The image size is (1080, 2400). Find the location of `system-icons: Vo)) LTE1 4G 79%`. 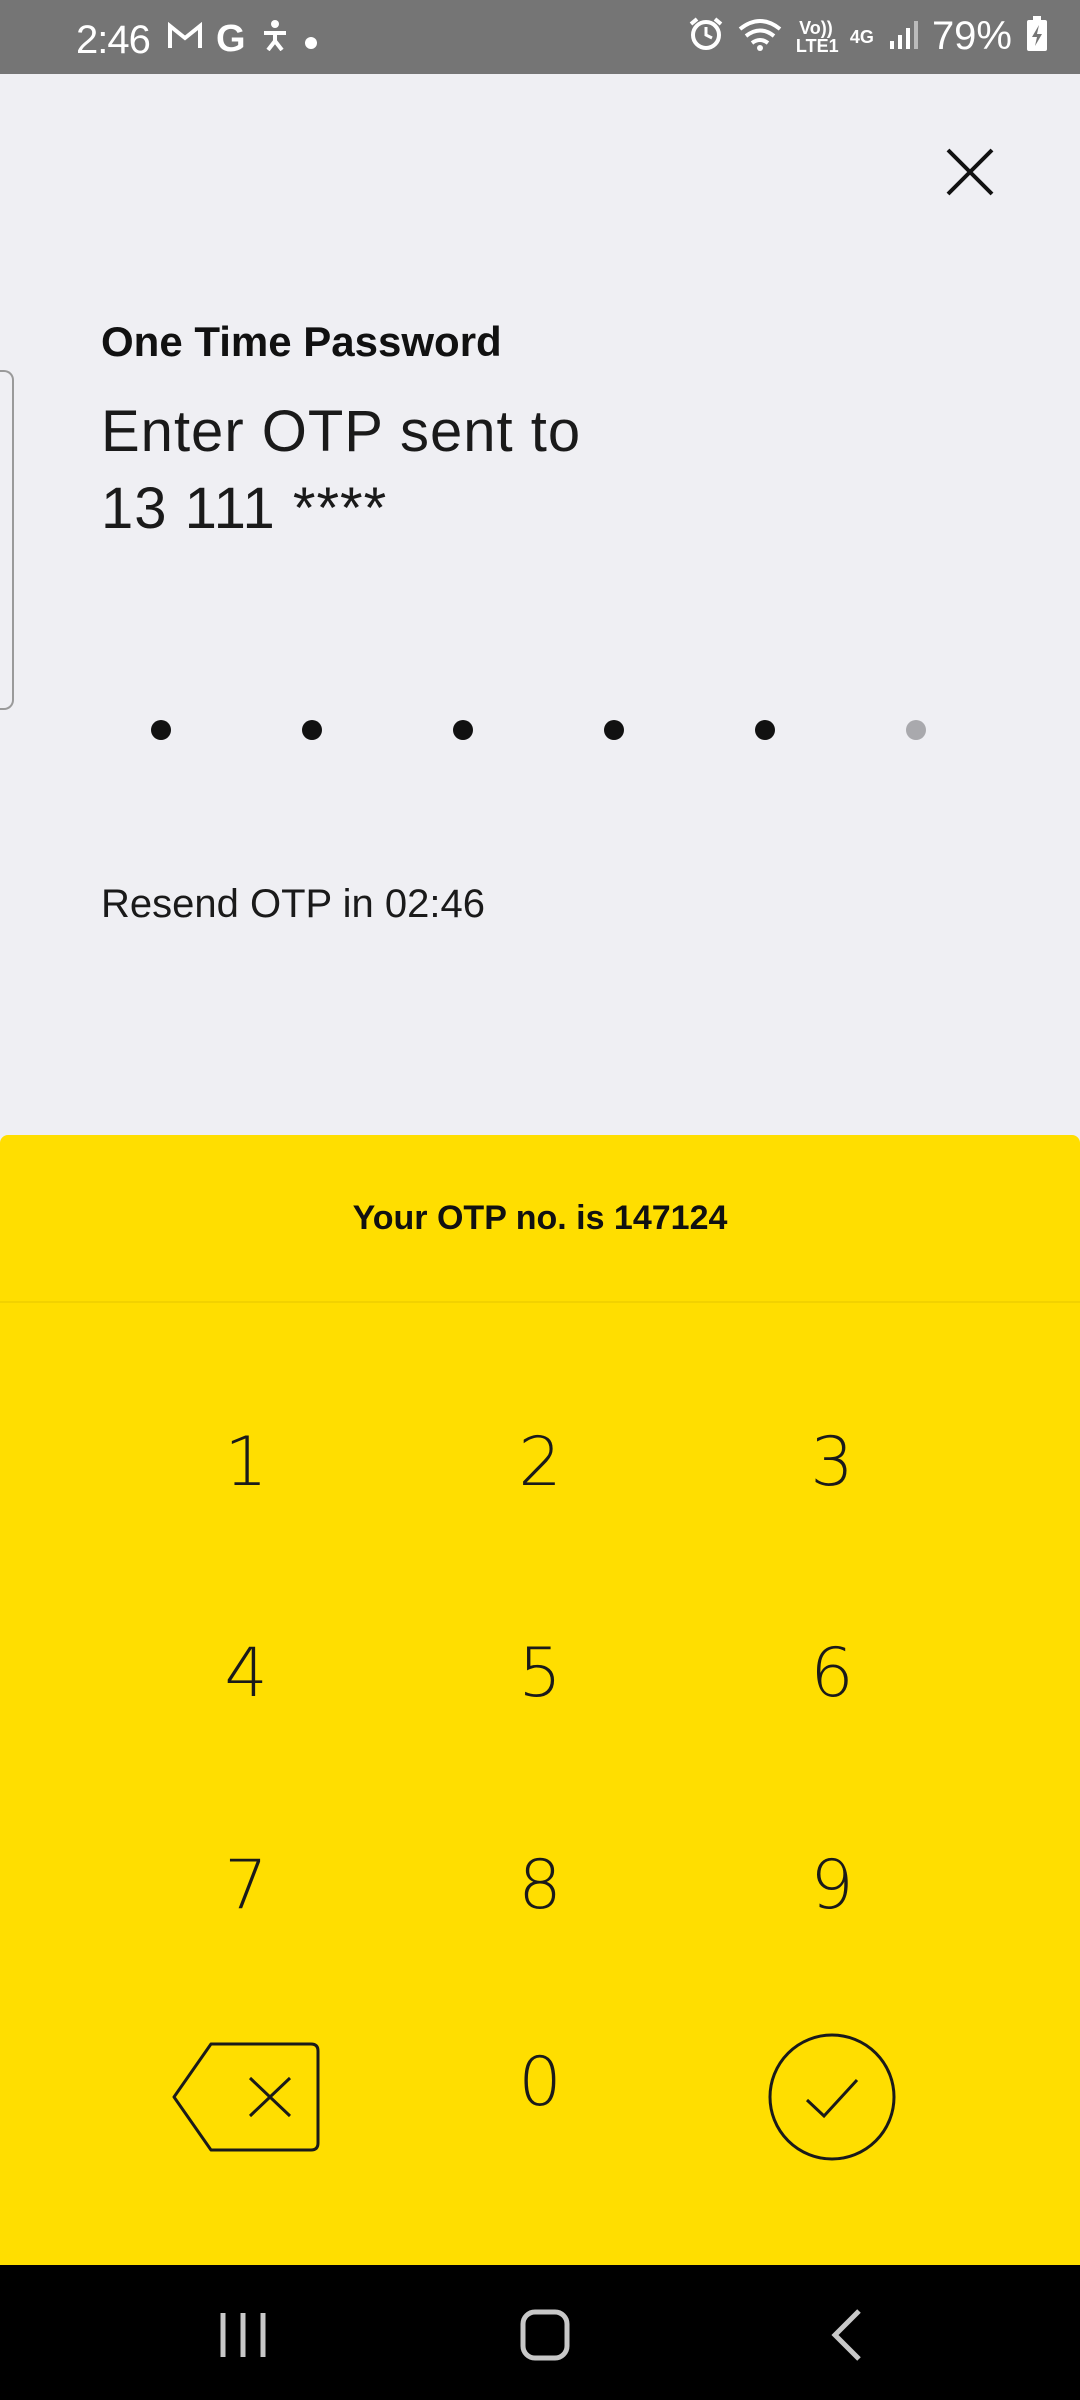

system-icons: Vo)) LTE1 4G 79% is located at coordinates (868, 36).